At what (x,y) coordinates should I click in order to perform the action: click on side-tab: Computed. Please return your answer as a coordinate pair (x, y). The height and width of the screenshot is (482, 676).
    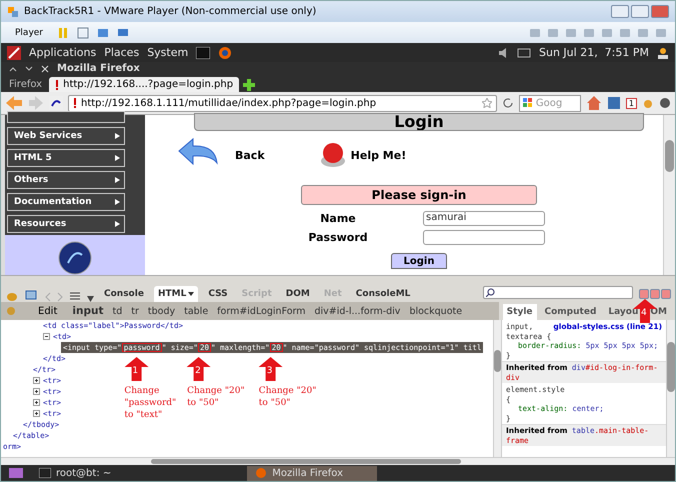
    Looking at the image, I should click on (570, 312).